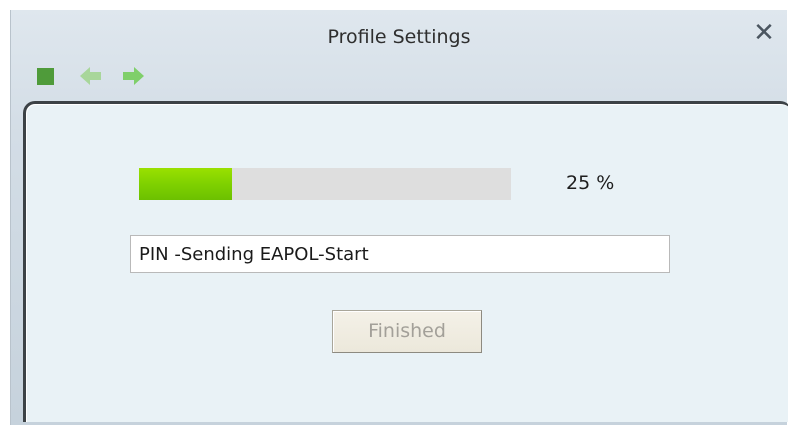 The image size is (788, 428). What do you see at coordinates (399, 37) in the screenshot?
I see `window-title: Profile Settings` at bounding box center [399, 37].